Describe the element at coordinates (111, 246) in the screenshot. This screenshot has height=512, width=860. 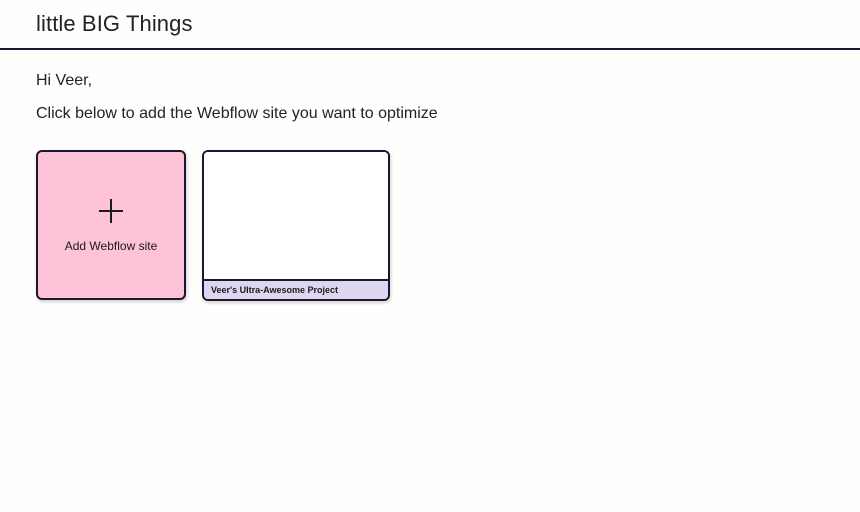
I see `add-webflow-site-label: Add Webflow site` at that location.